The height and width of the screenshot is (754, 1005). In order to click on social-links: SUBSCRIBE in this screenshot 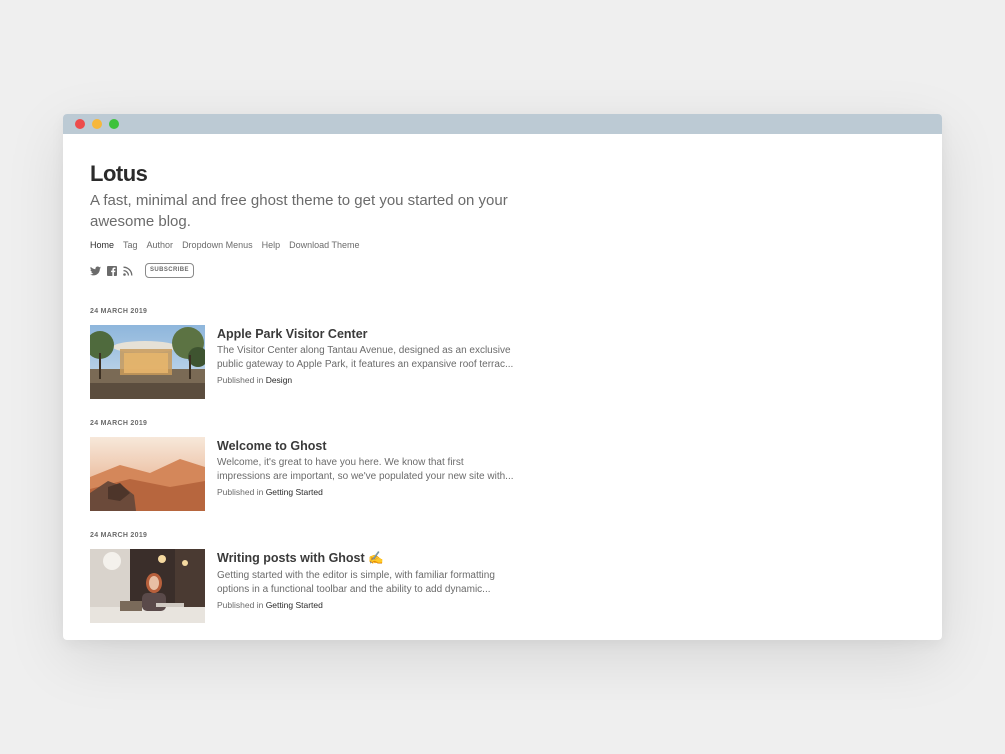, I will do `click(142, 270)`.